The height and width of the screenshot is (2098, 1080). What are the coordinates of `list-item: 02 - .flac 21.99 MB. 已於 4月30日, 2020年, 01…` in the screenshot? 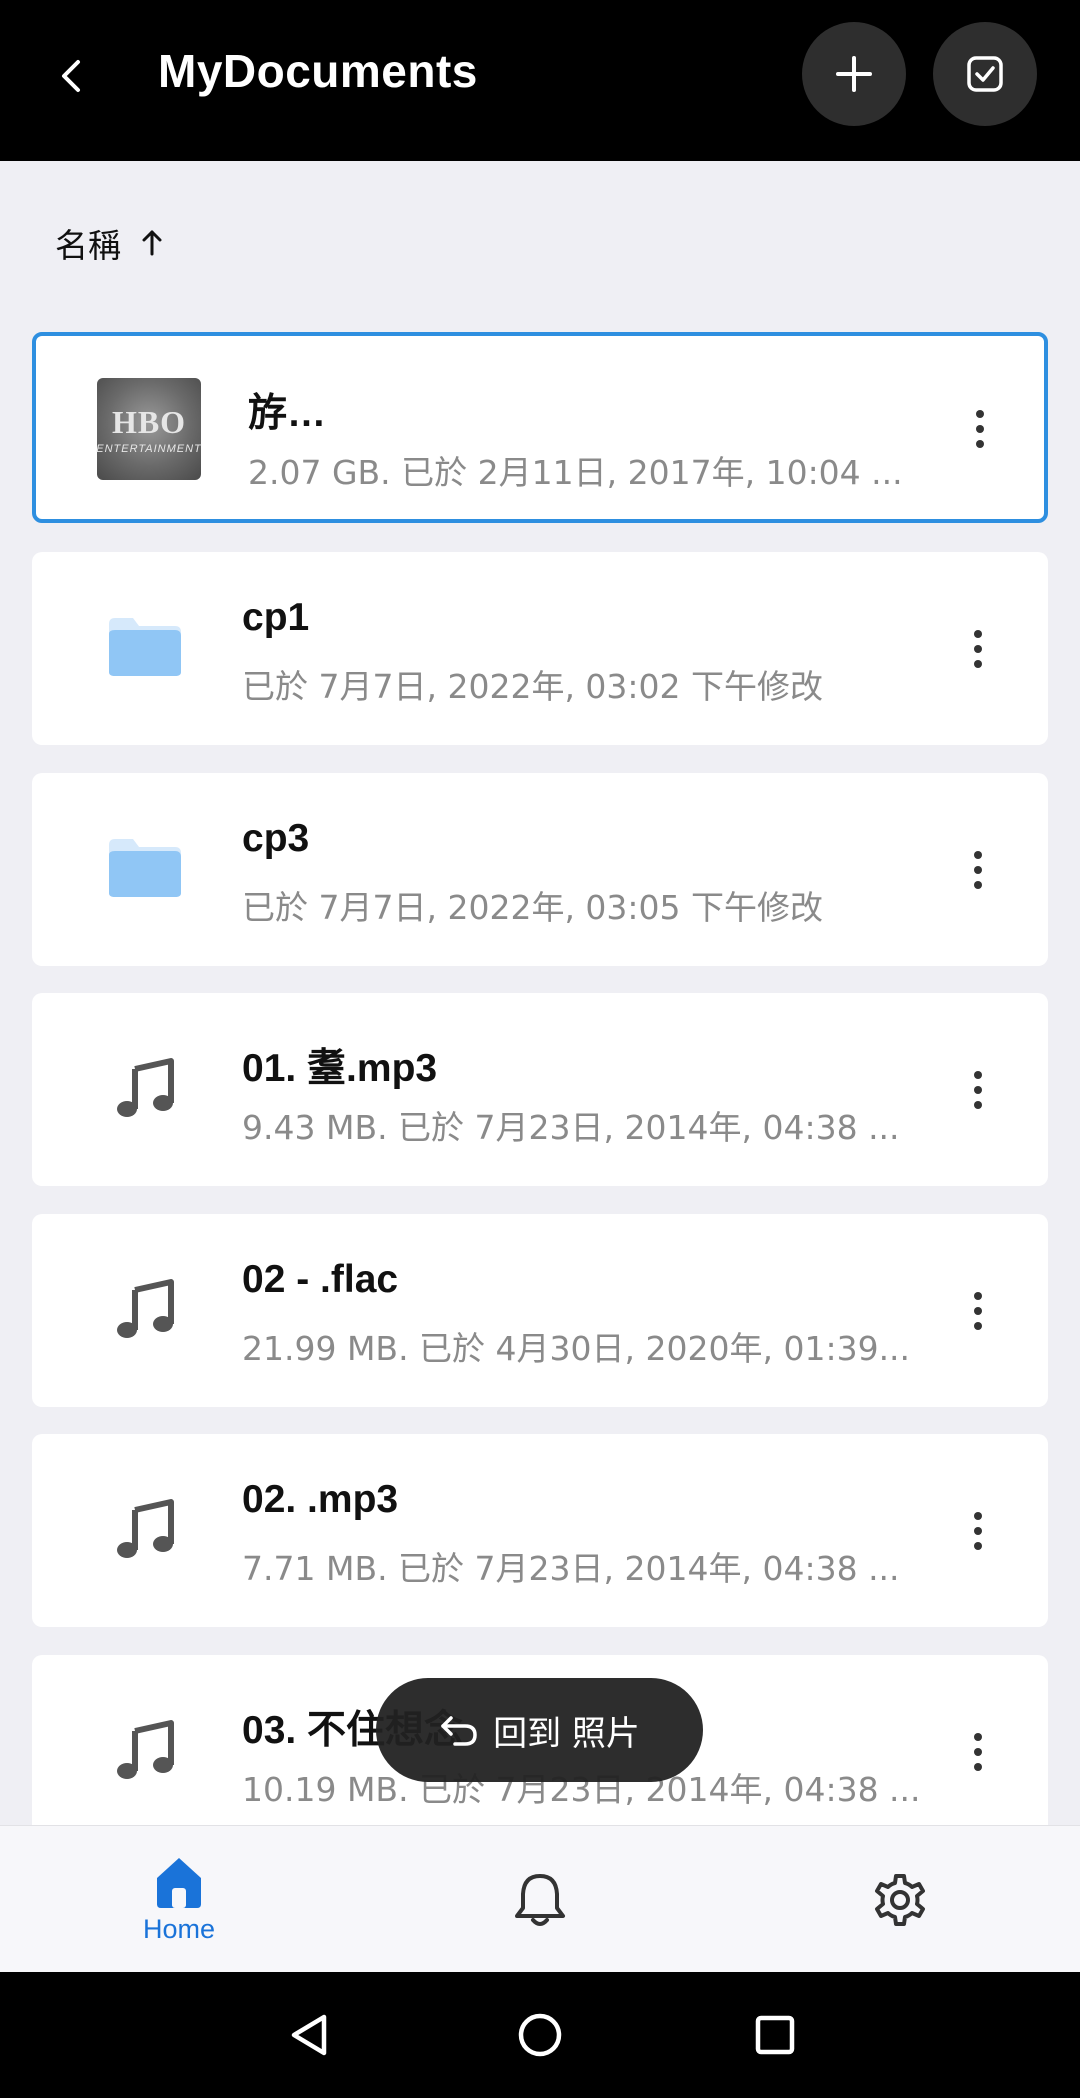 It's located at (540, 1310).